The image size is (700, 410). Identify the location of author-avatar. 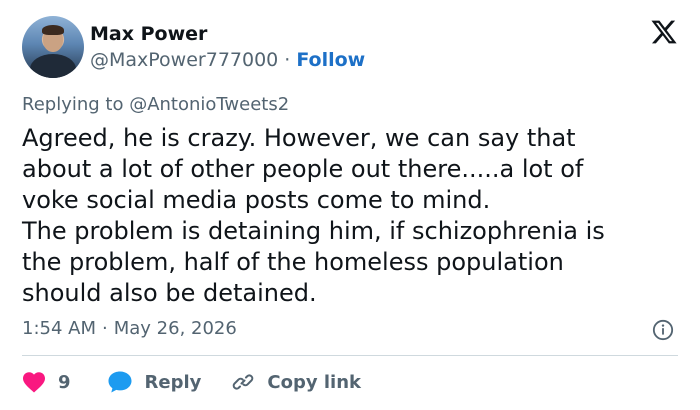
(53, 47).